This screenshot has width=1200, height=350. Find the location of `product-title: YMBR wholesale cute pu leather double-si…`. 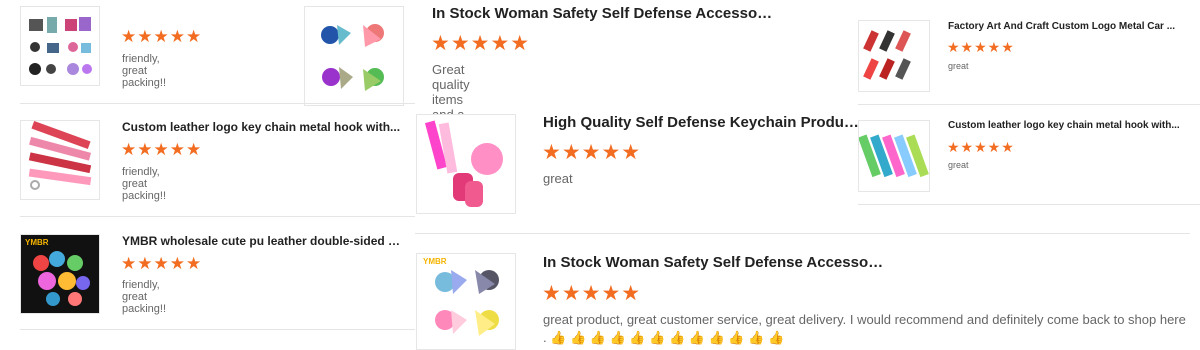

product-title: YMBR wholesale cute pu leather double-si… is located at coordinates (262, 241).